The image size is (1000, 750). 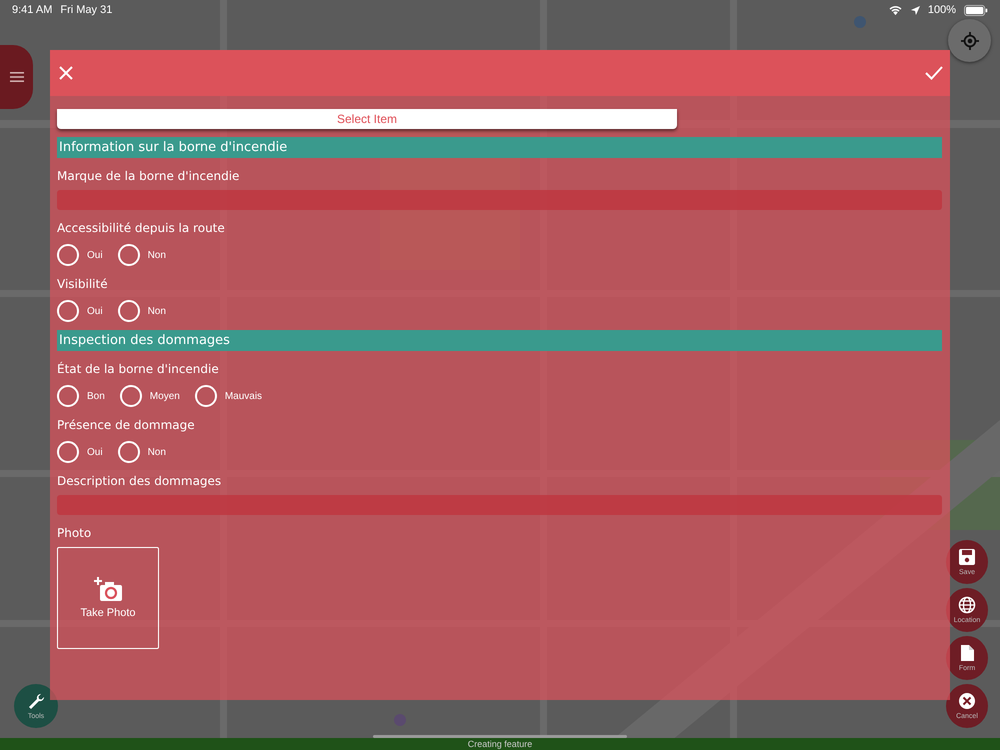 What do you see at coordinates (967, 653) in the screenshot?
I see `document-icon` at bounding box center [967, 653].